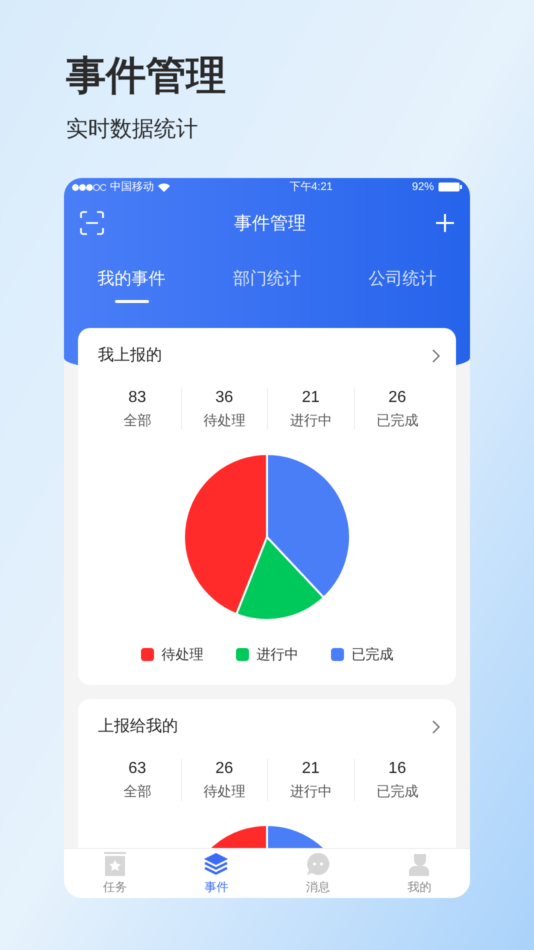 This screenshot has height=950, width=534. What do you see at coordinates (277, 654) in the screenshot?
I see `legend-label: 进行中` at bounding box center [277, 654].